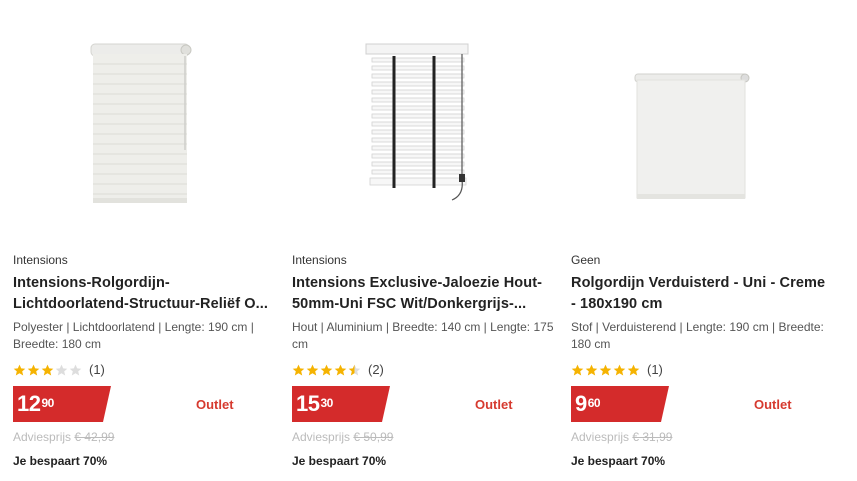 The width and height of the screenshot is (857, 481). What do you see at coordinates (94, 437) in the screenshot?
I see `advice-price-value: € 42,99` at bounding box center [94, 437].